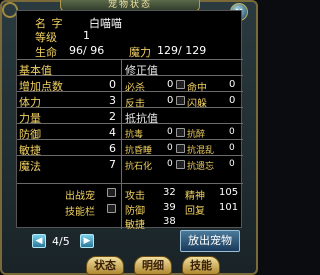  What do you see at coordinates (129, 242) in the screenshot?
I see `pager-bar: ◀ 4/5 ▶ 放出宠物` at bounding box center [129, 242].